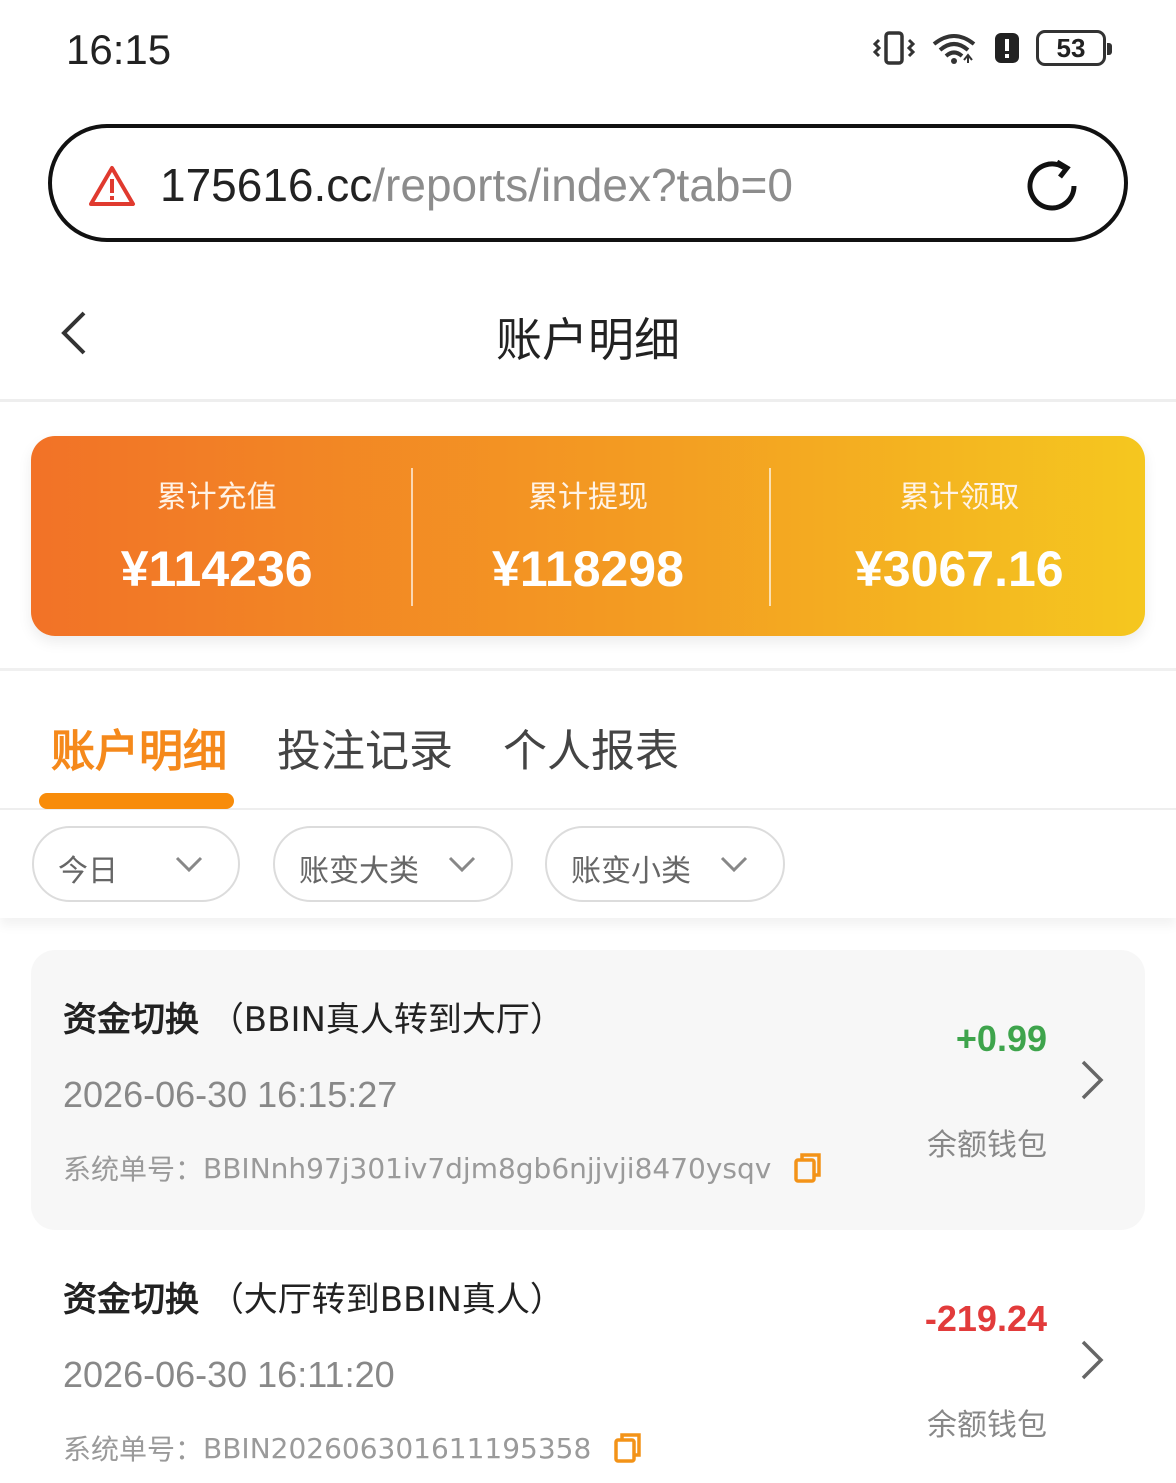  I want to click on filter-bar: 今日 账变大类 账变小类, so click(588, 865).